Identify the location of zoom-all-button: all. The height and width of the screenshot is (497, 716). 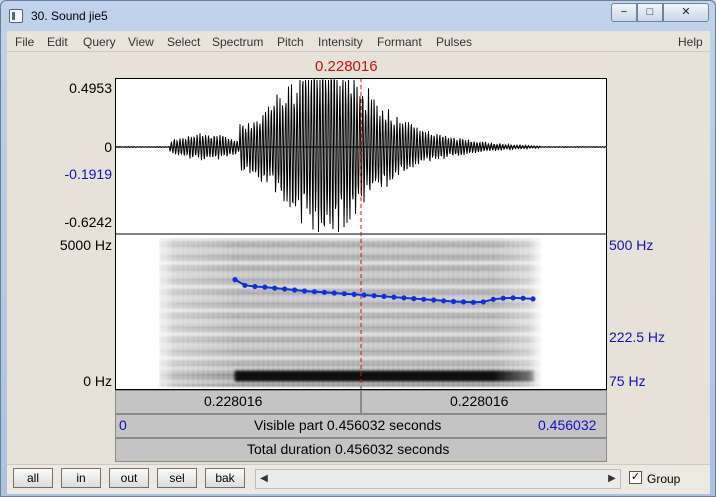
(33, 478).